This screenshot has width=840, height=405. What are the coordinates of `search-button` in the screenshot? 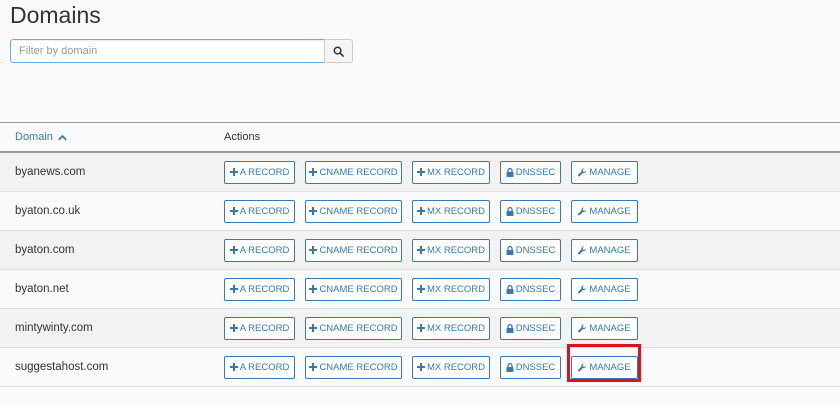 It's located at (338, 51).